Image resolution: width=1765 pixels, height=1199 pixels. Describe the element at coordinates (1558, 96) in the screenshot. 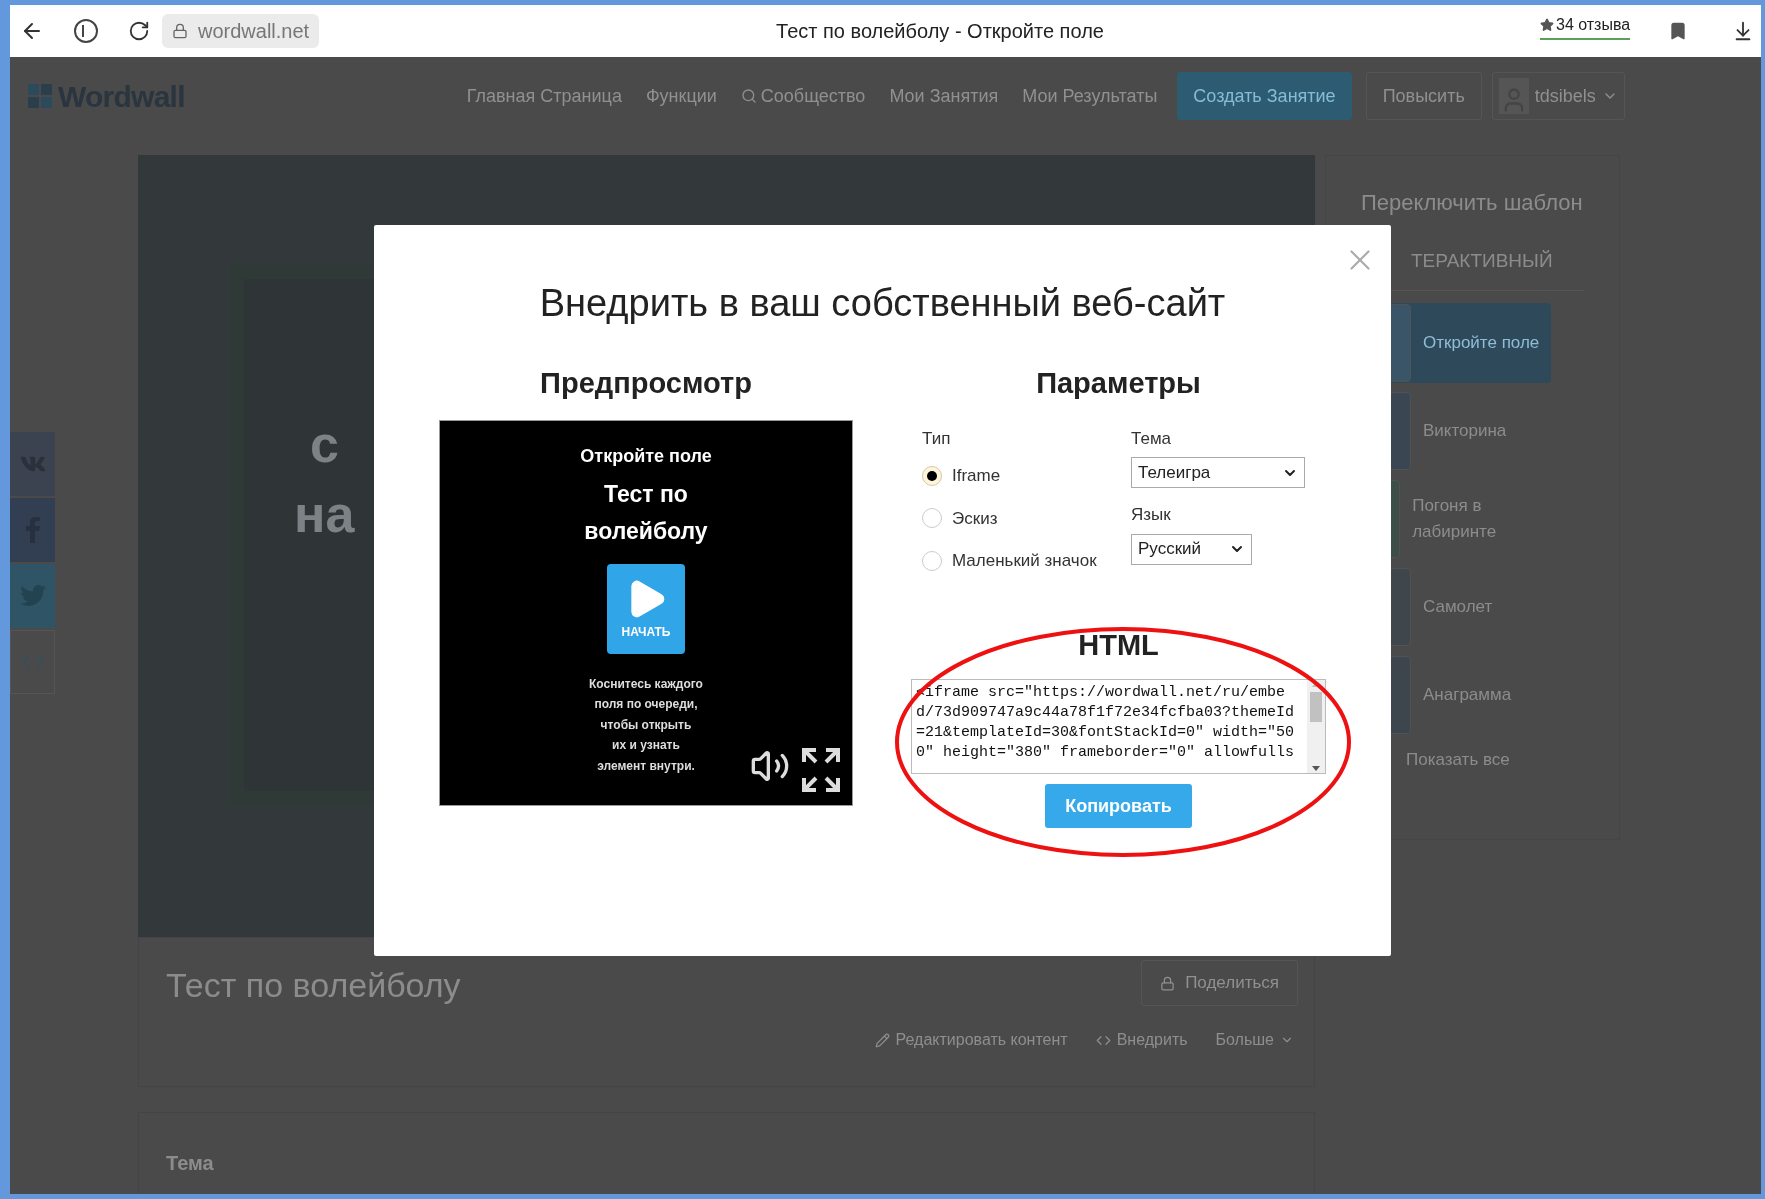

I see `user-menu: tdsibels` at that location.